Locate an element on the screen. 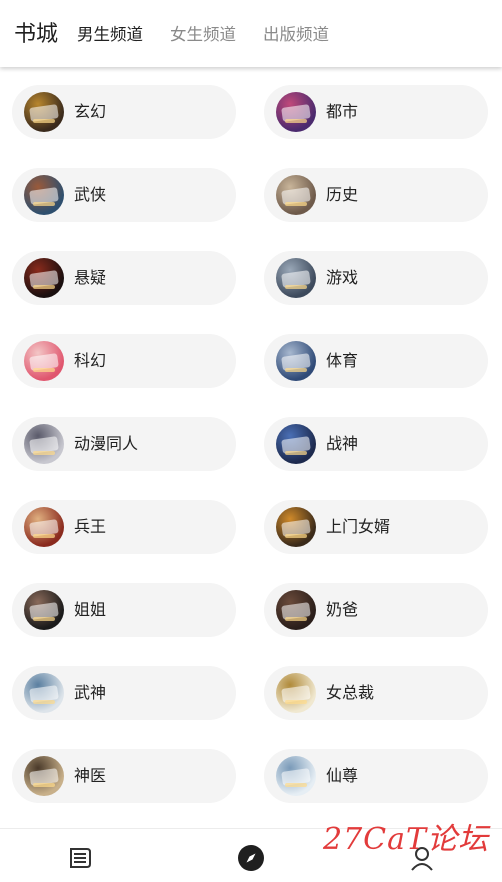  category-item: 科幻 is located at coordinates (124, 361).